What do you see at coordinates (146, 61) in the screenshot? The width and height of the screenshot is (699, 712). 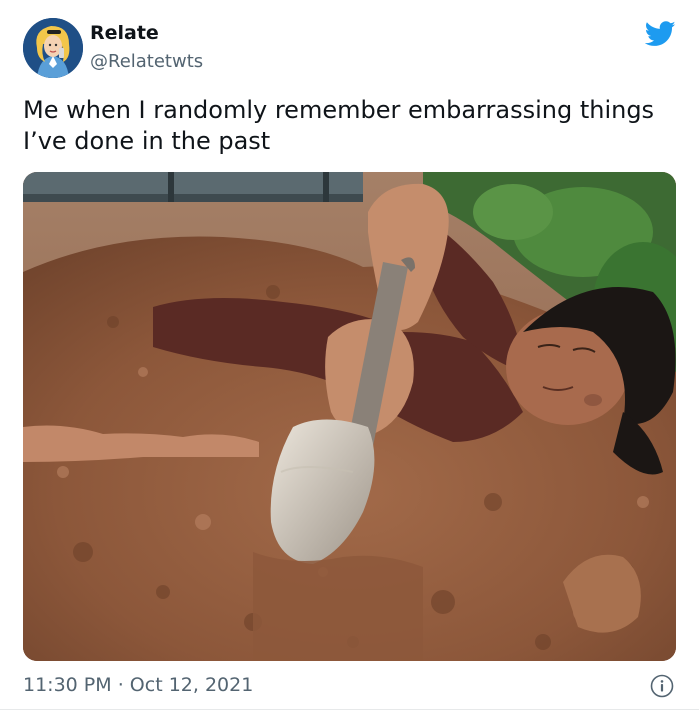 I see `author-handle: @Relatetwts` at bounding box center [146, 61].